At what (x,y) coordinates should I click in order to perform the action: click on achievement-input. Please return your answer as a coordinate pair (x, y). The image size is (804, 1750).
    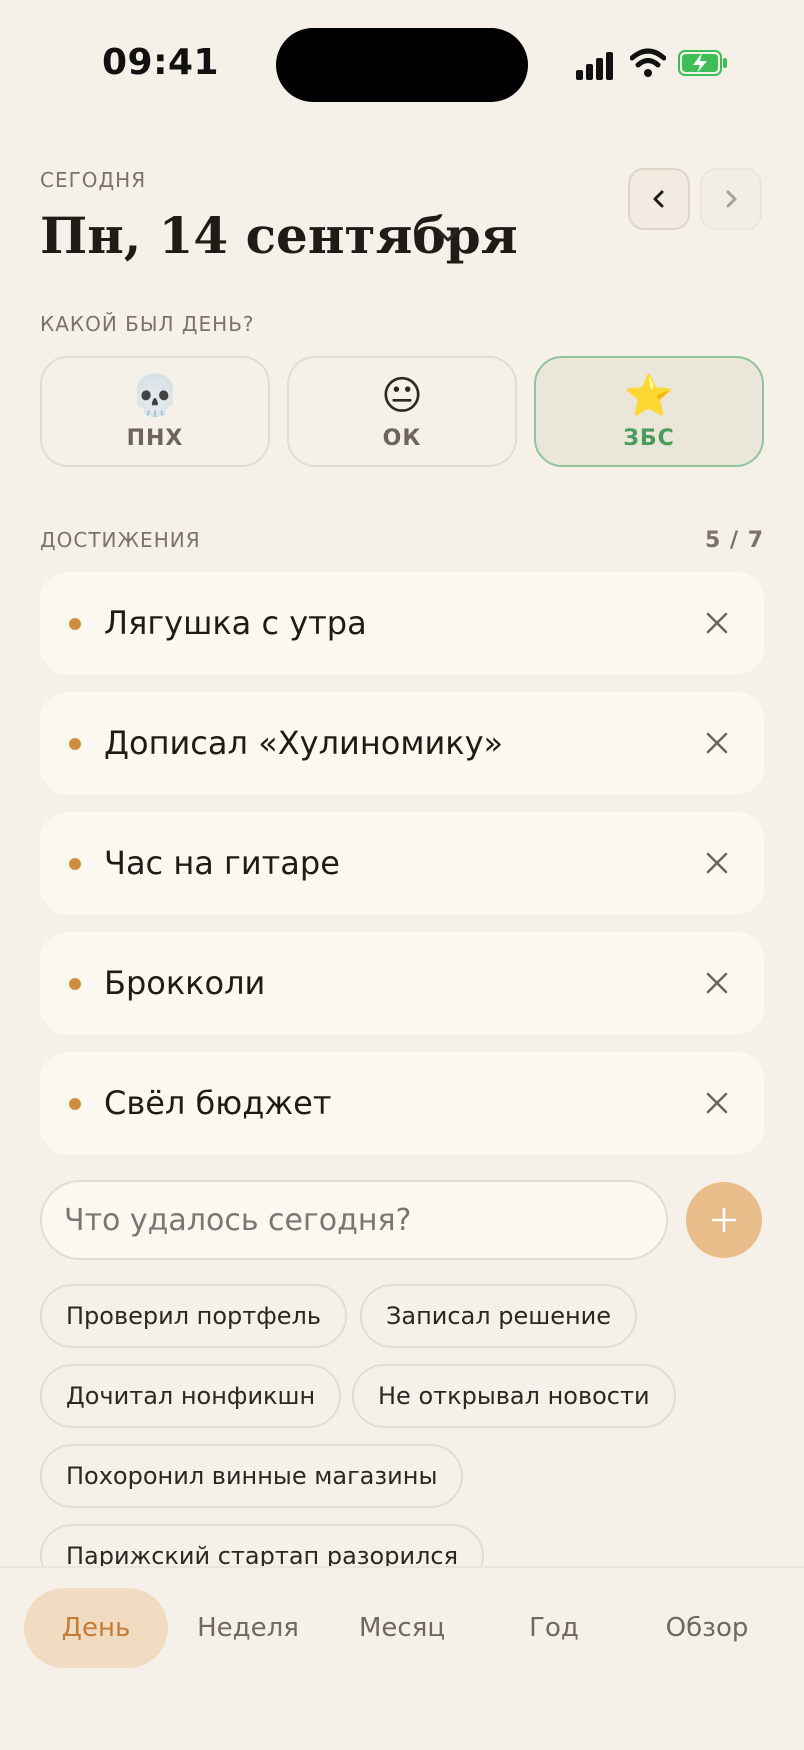
    Looking at the image, I should click on (354, 1220).